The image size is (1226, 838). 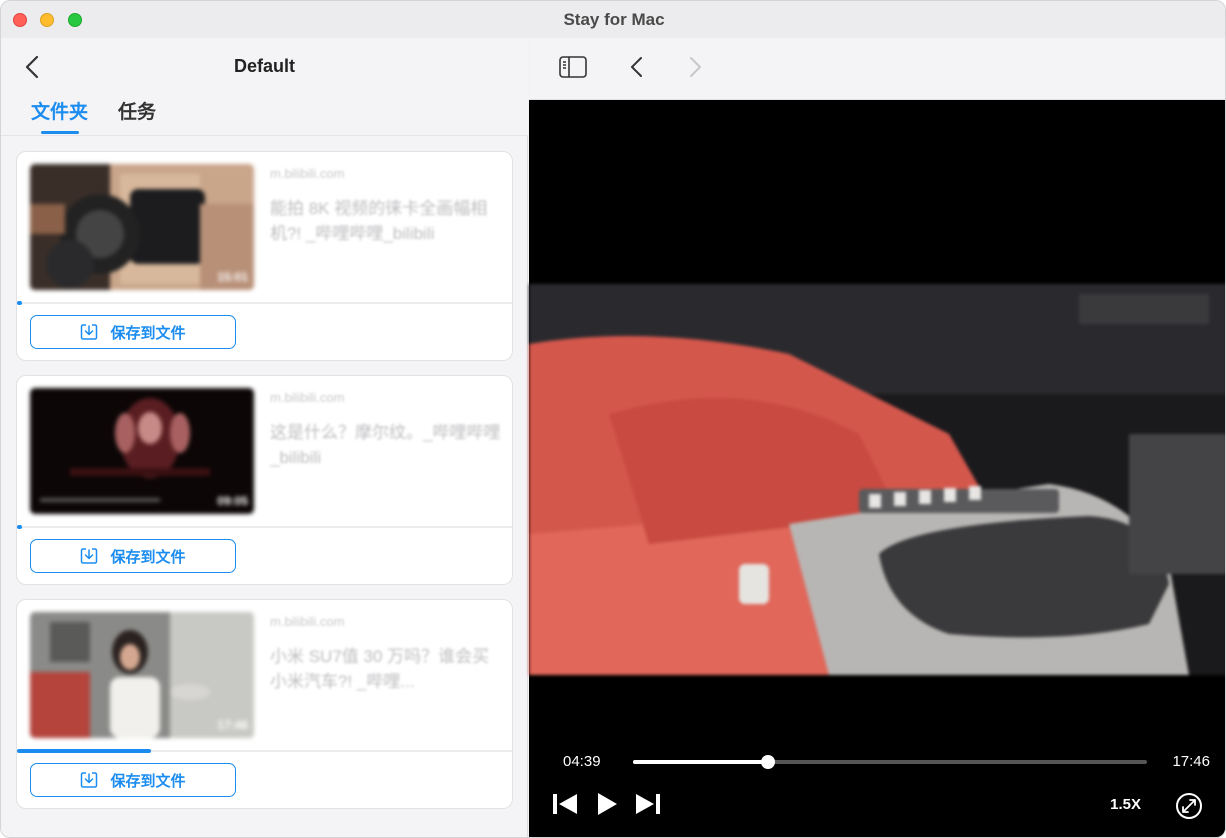 I want to click on seek-bar-fill, so click(x=700, y=762).